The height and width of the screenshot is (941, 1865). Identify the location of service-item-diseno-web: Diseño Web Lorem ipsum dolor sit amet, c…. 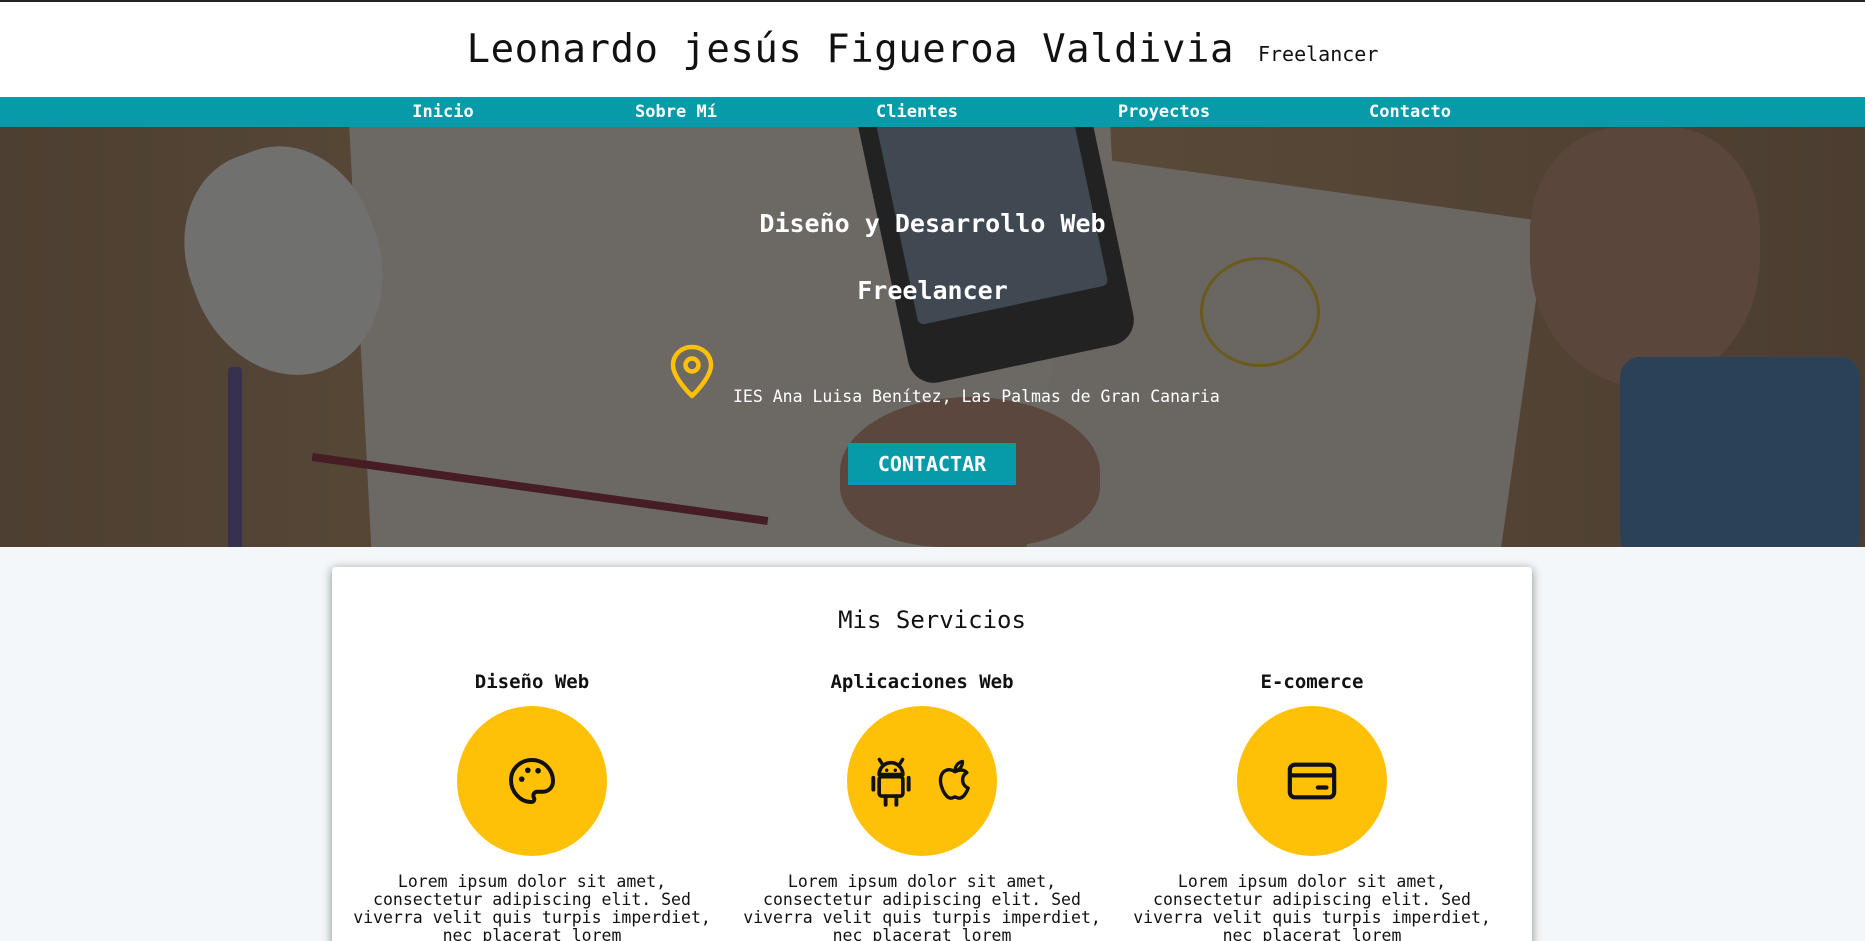
(532, 806).